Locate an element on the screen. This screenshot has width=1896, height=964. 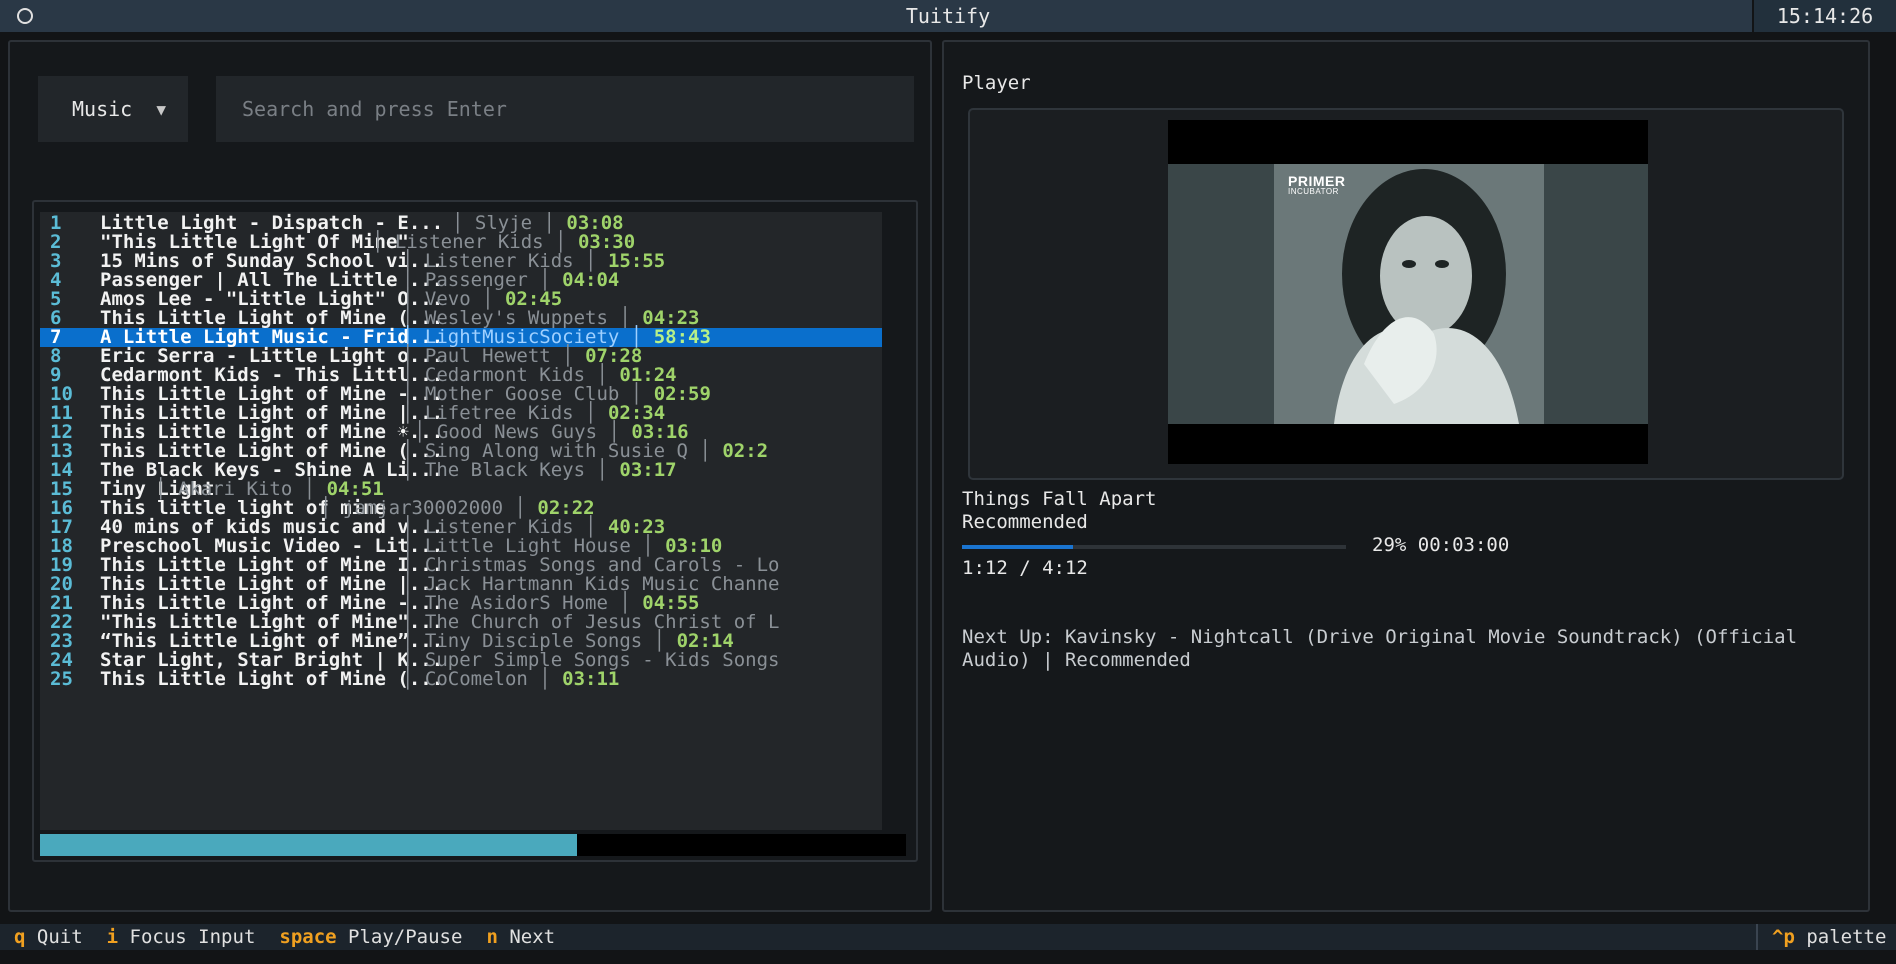
video-view: PRIMER INCUBATOR is located at coordinates (1408, 292).